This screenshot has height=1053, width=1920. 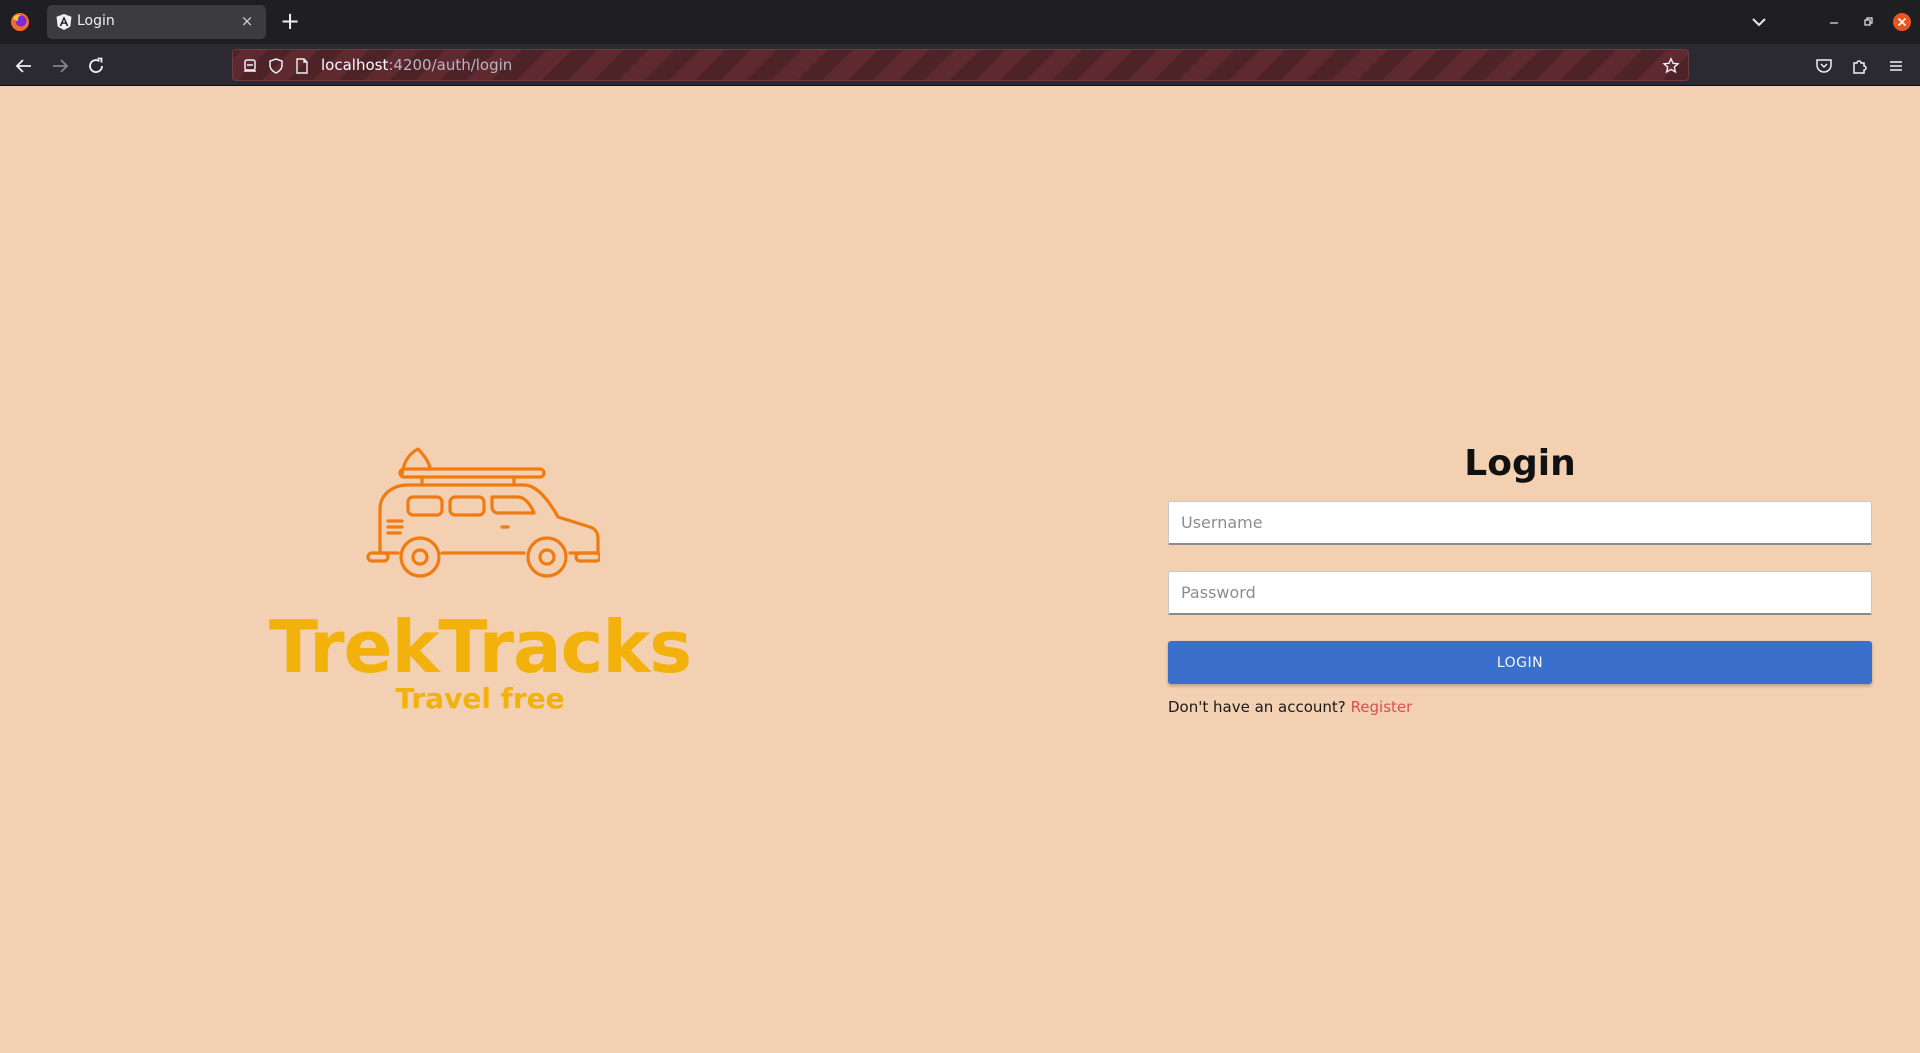 What do you see at coordinates (450, 65) in the screenshot?
I see `url-path: :4200/auth/login` at bounding box center [450, 65].